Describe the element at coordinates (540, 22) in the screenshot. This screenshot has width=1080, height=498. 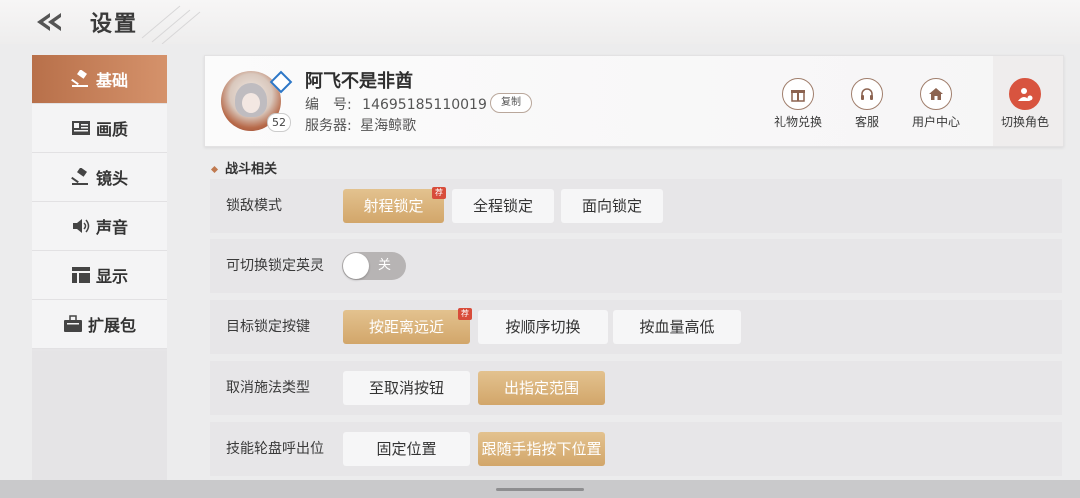
I see `top-bar: 设置` at that location.